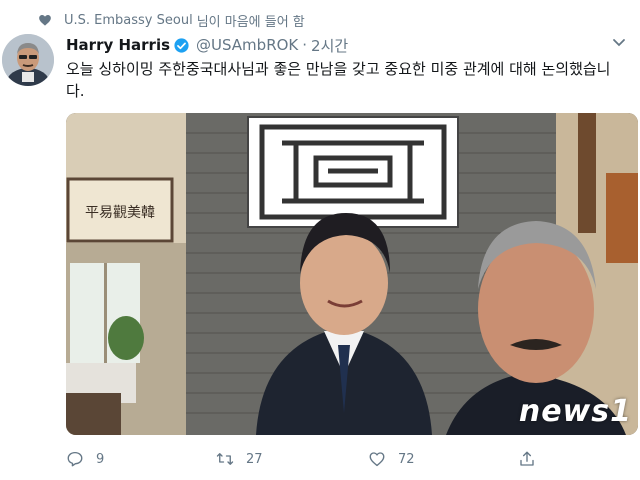 The height and width of the screenshot is (480, 640). Describe the element at coordinates (141, 459) in the screenshot. I see `reply-button: 9` at that location.